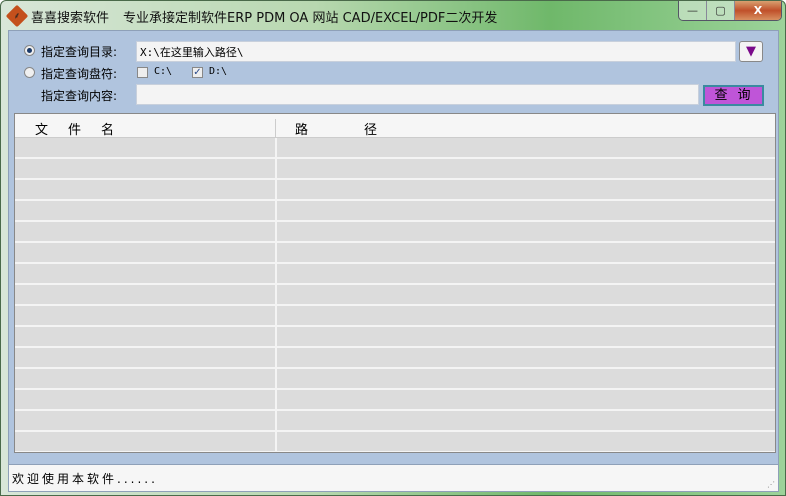  Describe the element at coordinates (84, 128) in the screenshot. I see `column-header-filename: 文件名` at that location.